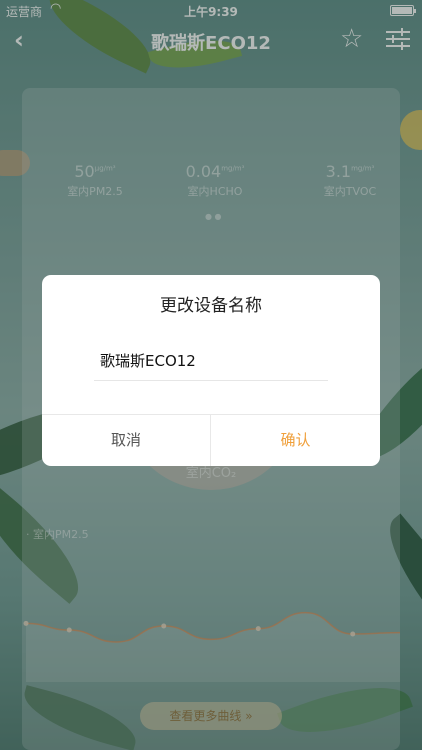 This screenshot has height=750, width=422. Describe the element at coordinates (211, 306) in the screenshot. I see `dialog-title: 更改设备名称` at that location.